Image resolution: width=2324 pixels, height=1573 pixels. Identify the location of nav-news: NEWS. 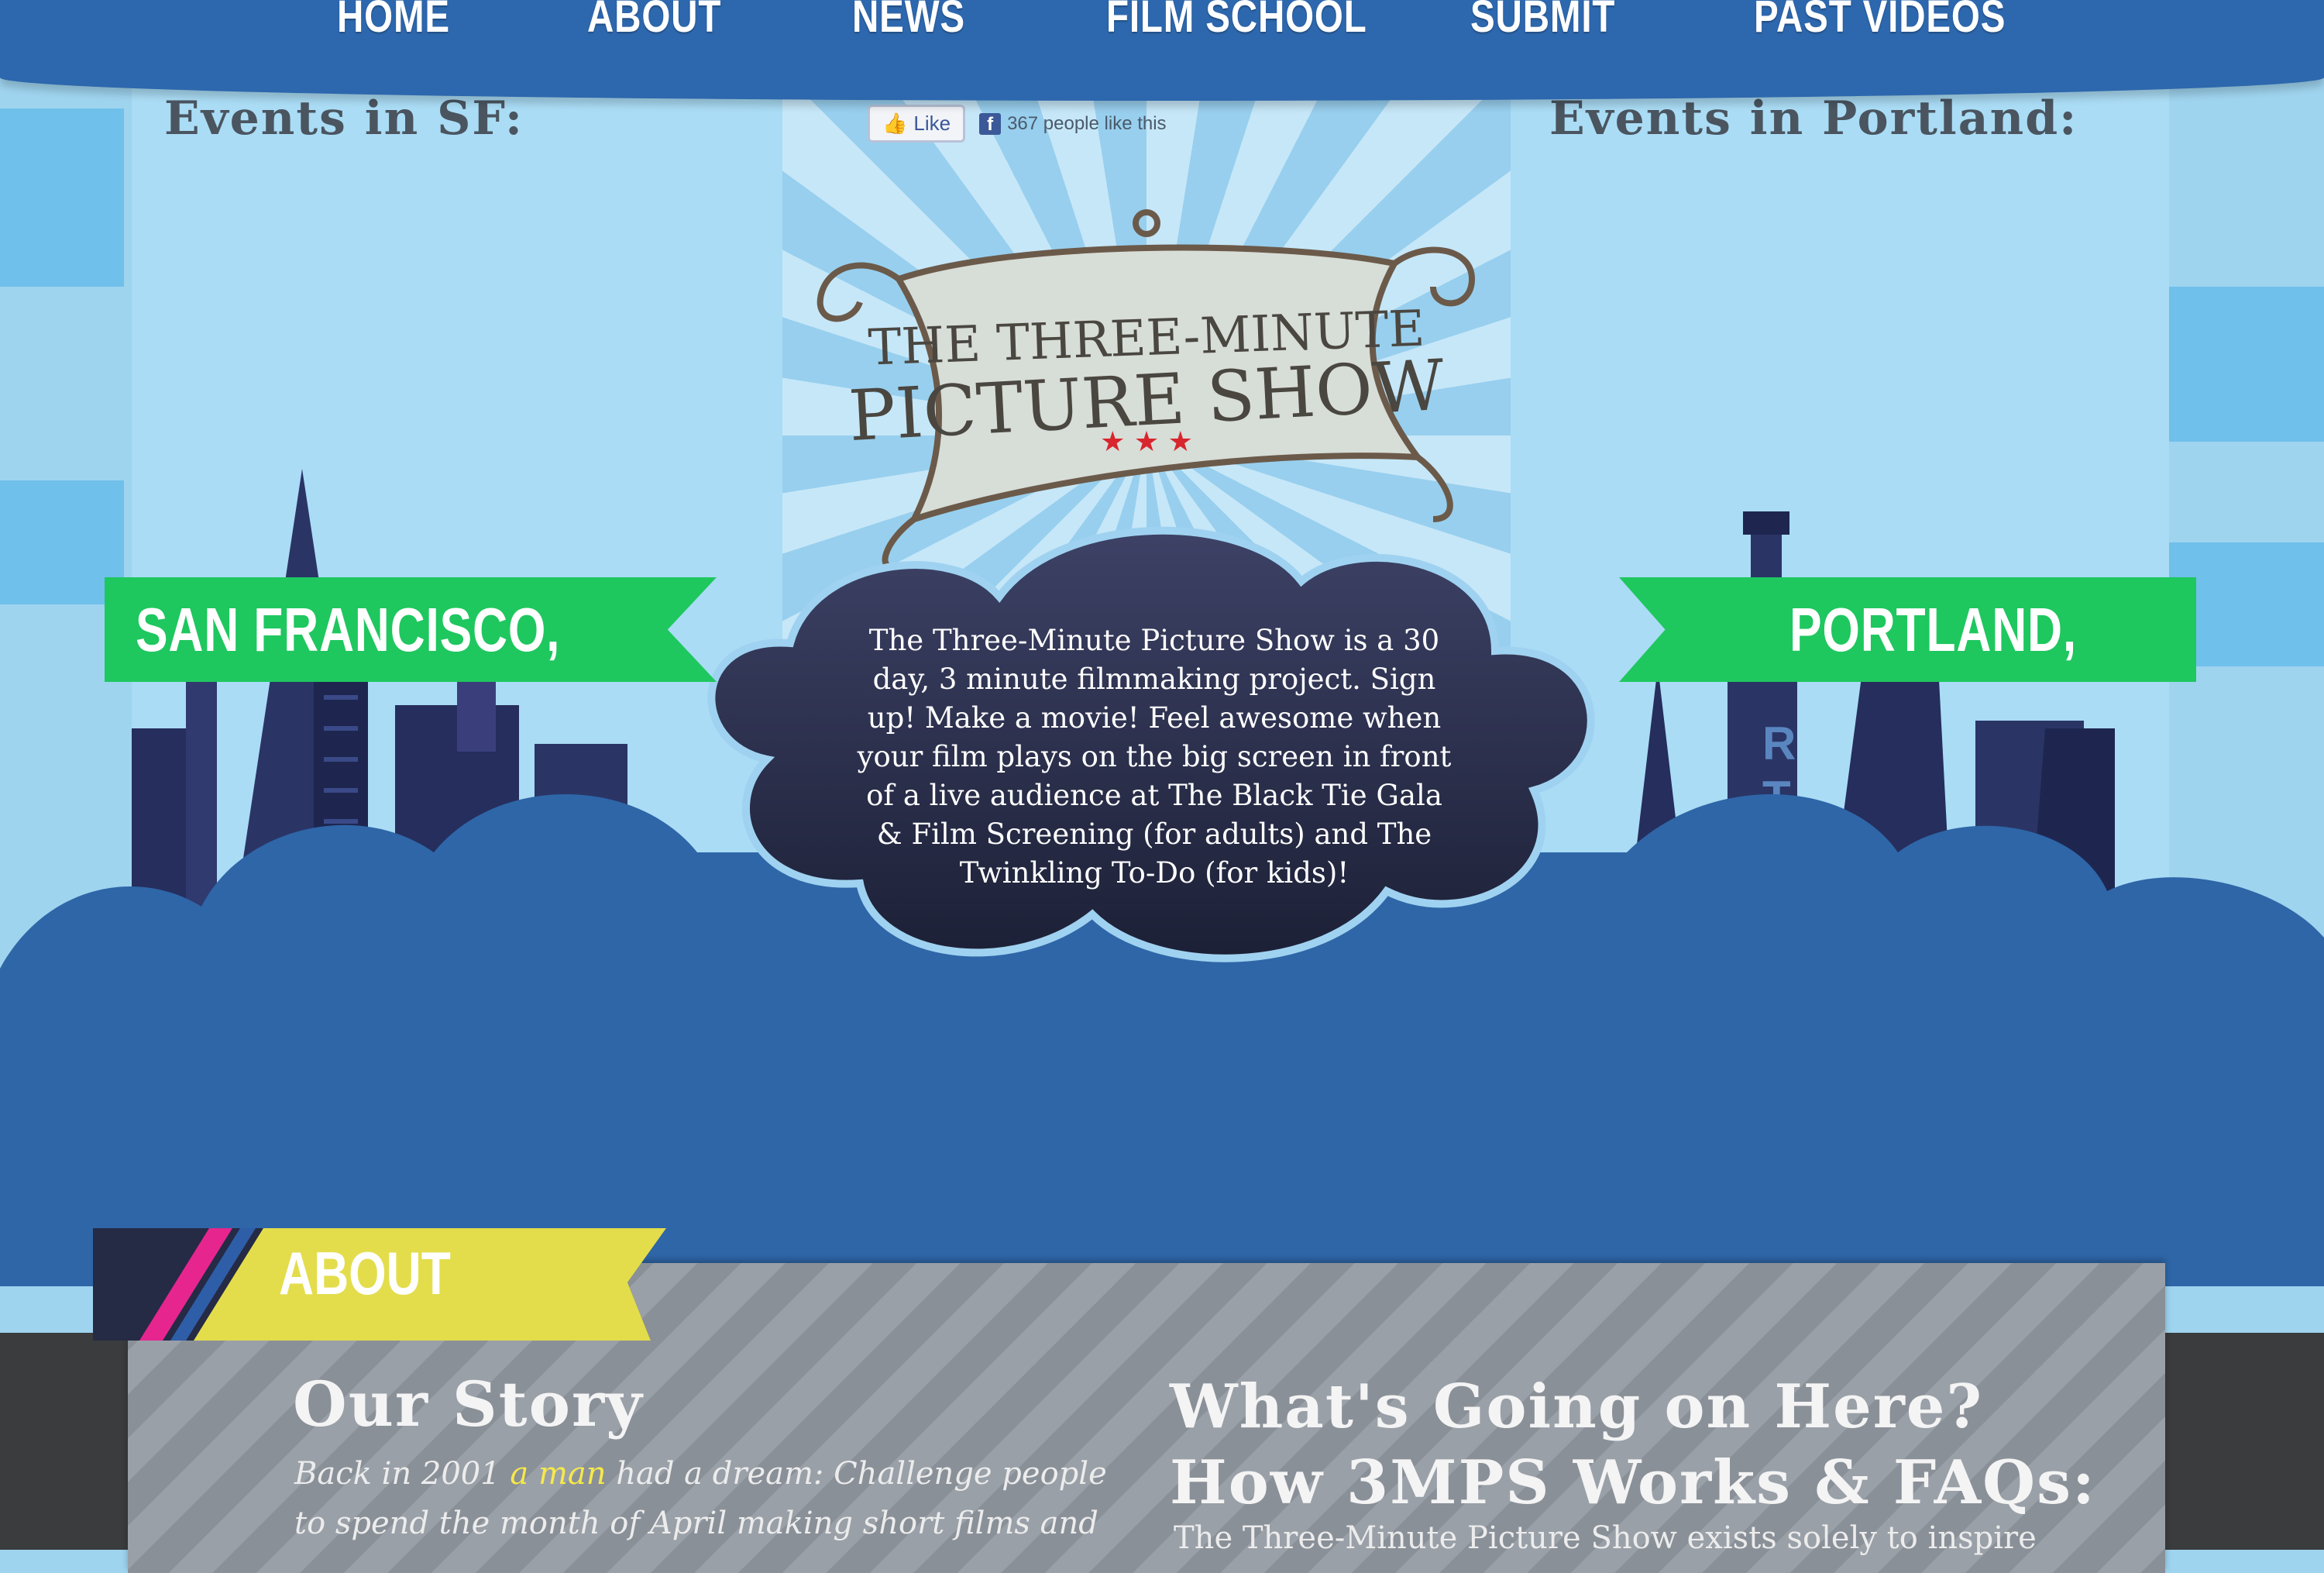
(908, 21).